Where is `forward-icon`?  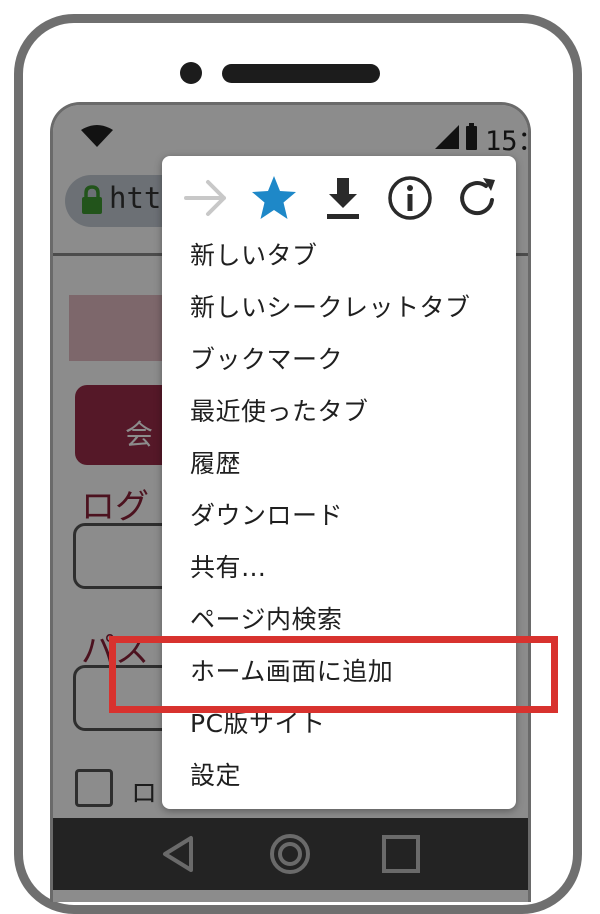
forward-icon is located at coordinates (206, 198).